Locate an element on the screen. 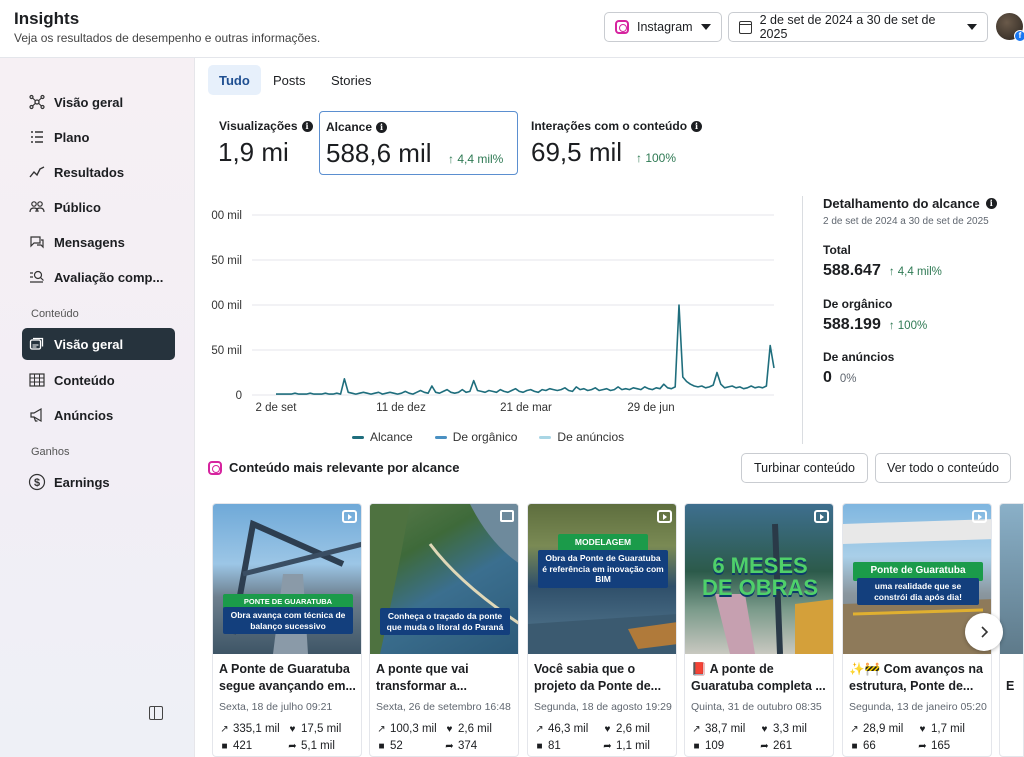 The height and width of the screenshot is (757, 1024). sidebar-item-earnings: $ Earnings is located at coordinates (98, 482).